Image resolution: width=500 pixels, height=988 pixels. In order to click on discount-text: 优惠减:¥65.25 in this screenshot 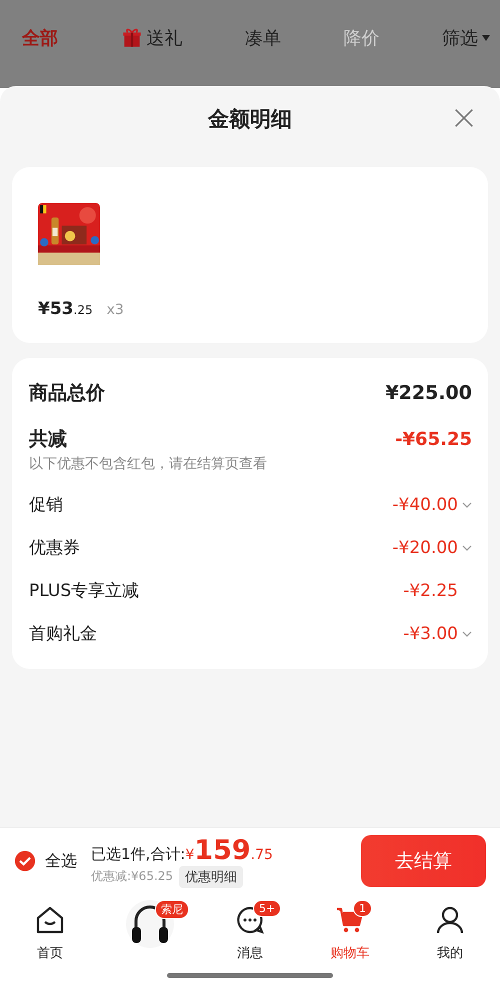, I will do `click(132, 876)`.